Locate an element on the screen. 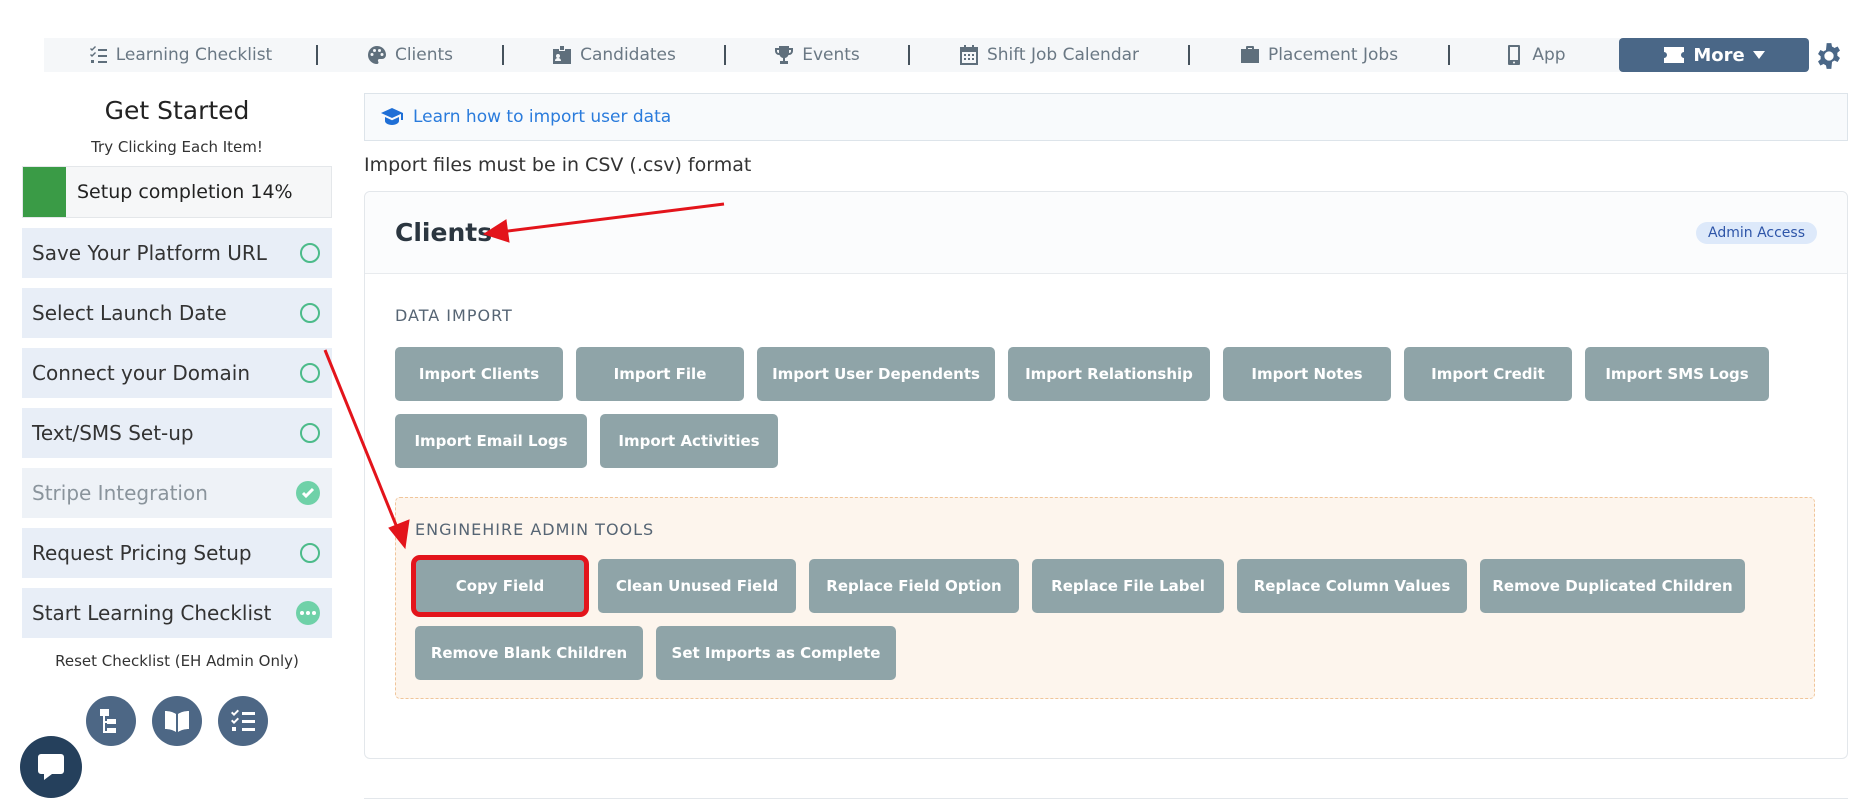  nav-shift-job-calendar: Shift Job Calendar is located at coordinates (1049, 55).